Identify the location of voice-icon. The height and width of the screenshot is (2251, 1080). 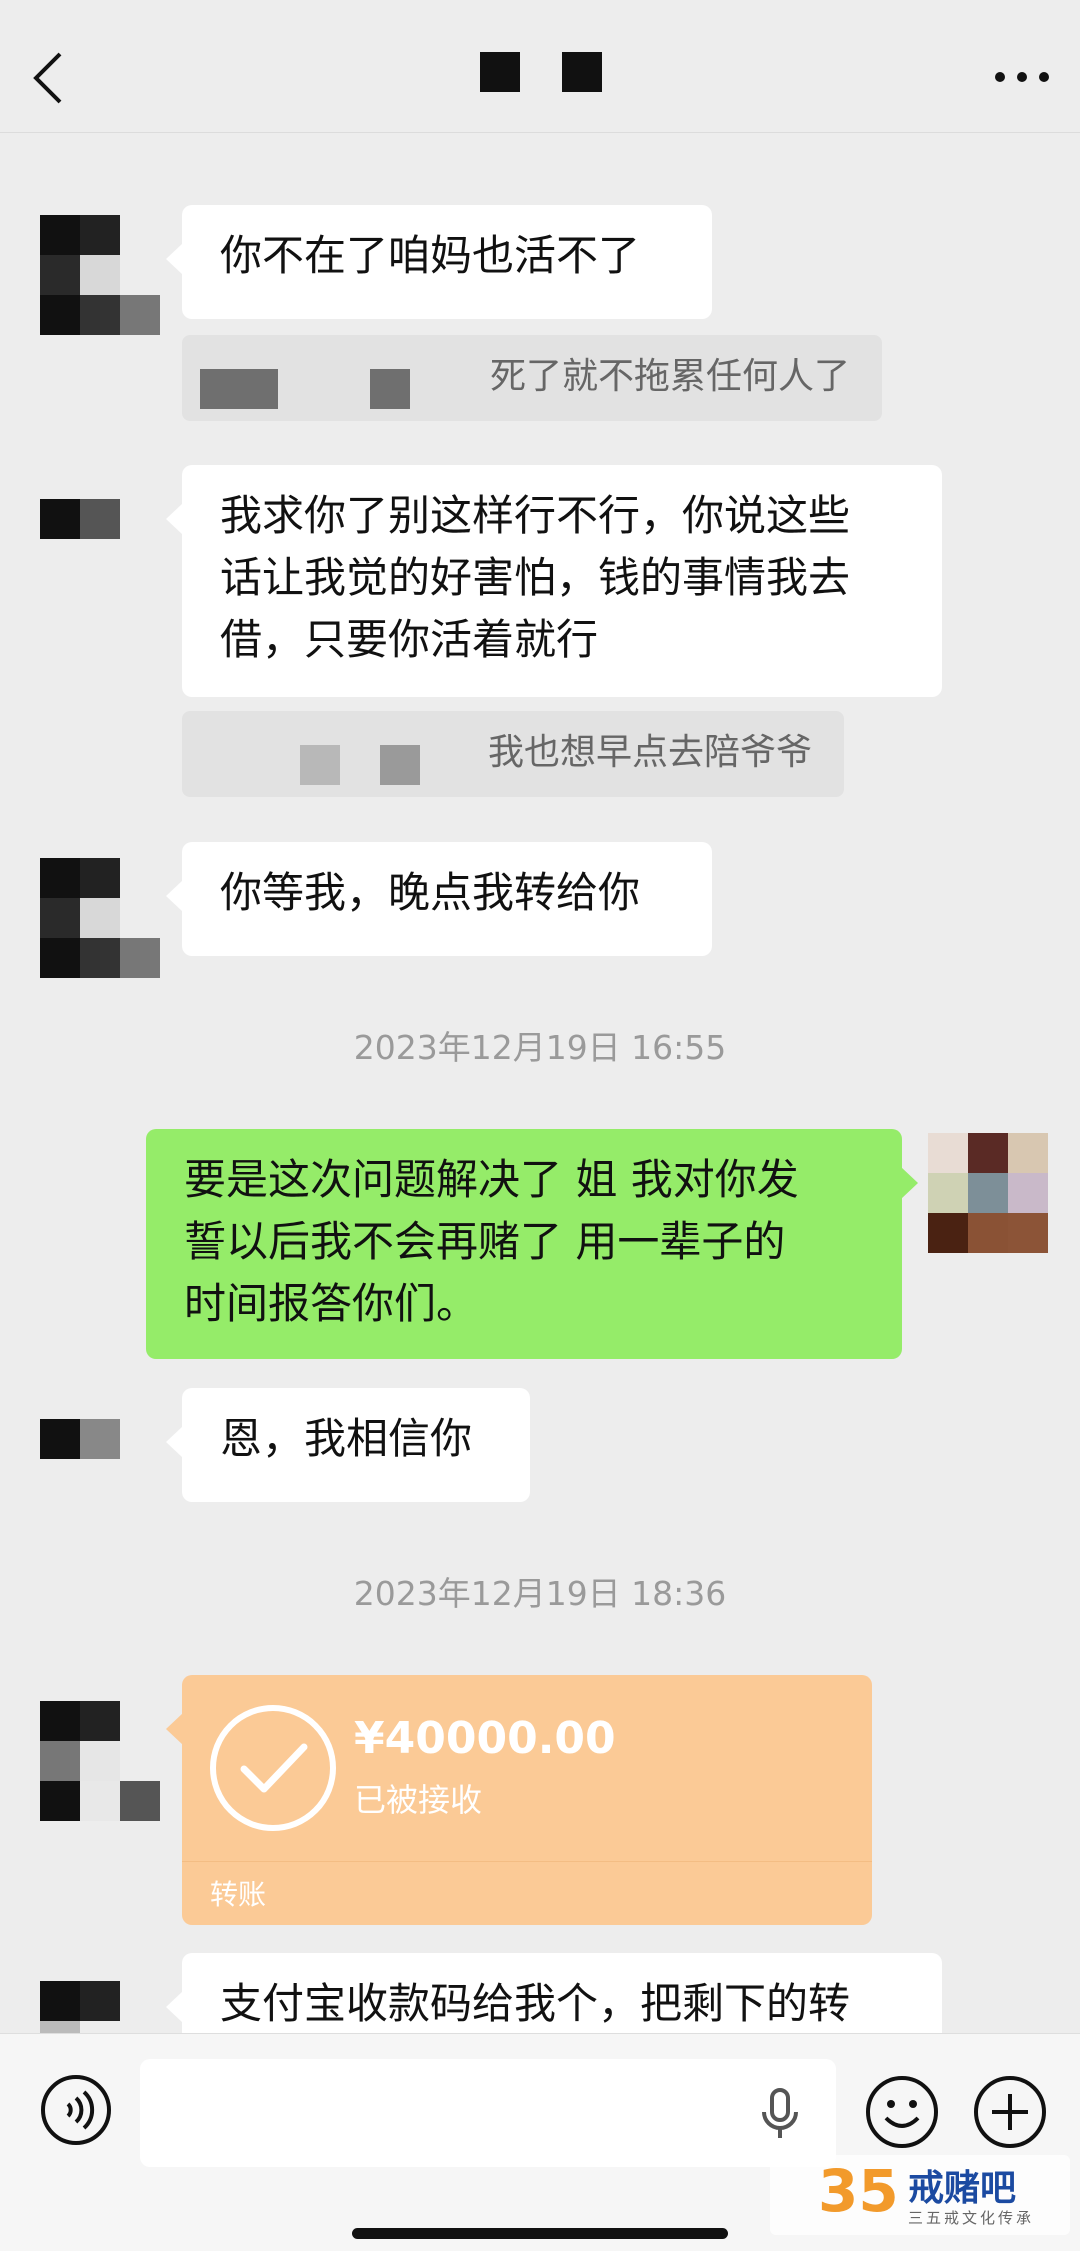
(76, 2110).